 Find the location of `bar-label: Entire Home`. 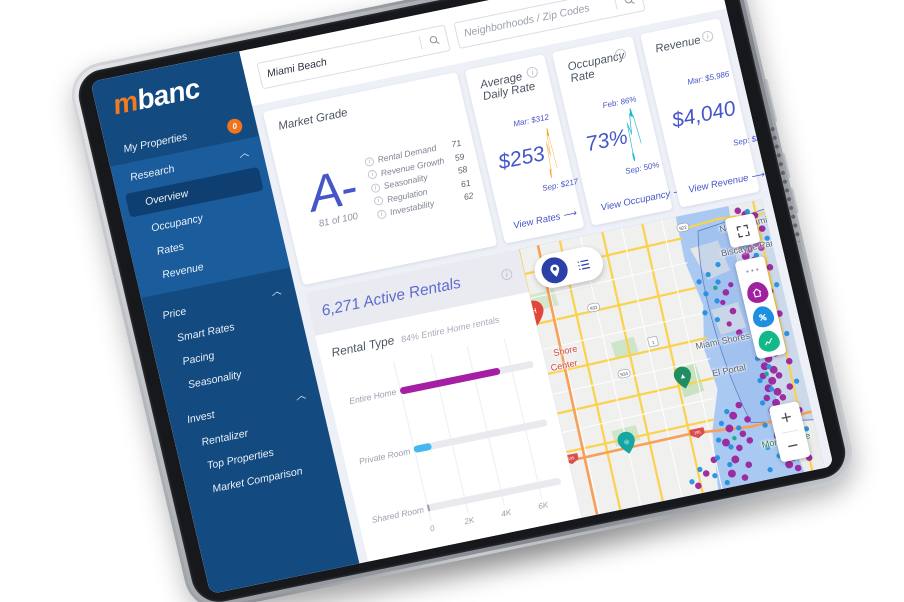

bar-label: Entire Home is located at coordinates (373, 396).